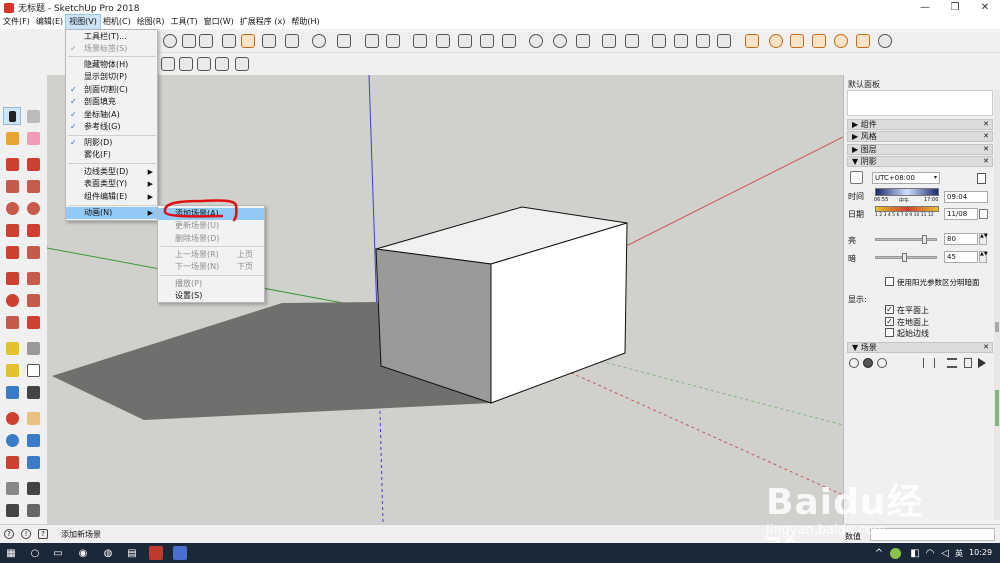 The width and height of the screenshot is (1000, 563). I want to click on view-menu-item-axes: ✓ 坐标轴(A), so click(111, 115).